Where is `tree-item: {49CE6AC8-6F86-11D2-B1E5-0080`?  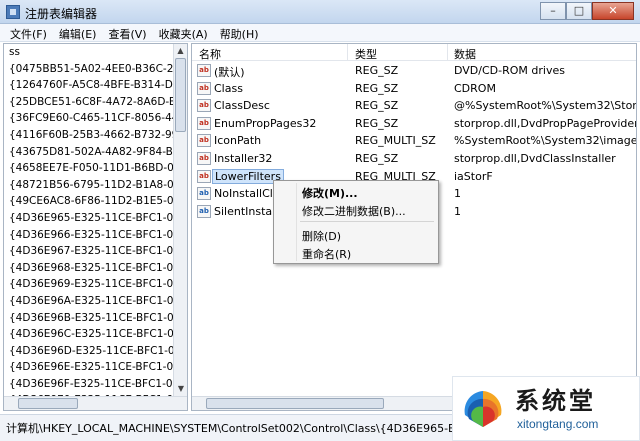
tree-item: {49CE6AC8-6F86-11D2-B1E5-0080 is located at coordinates (89, 201).